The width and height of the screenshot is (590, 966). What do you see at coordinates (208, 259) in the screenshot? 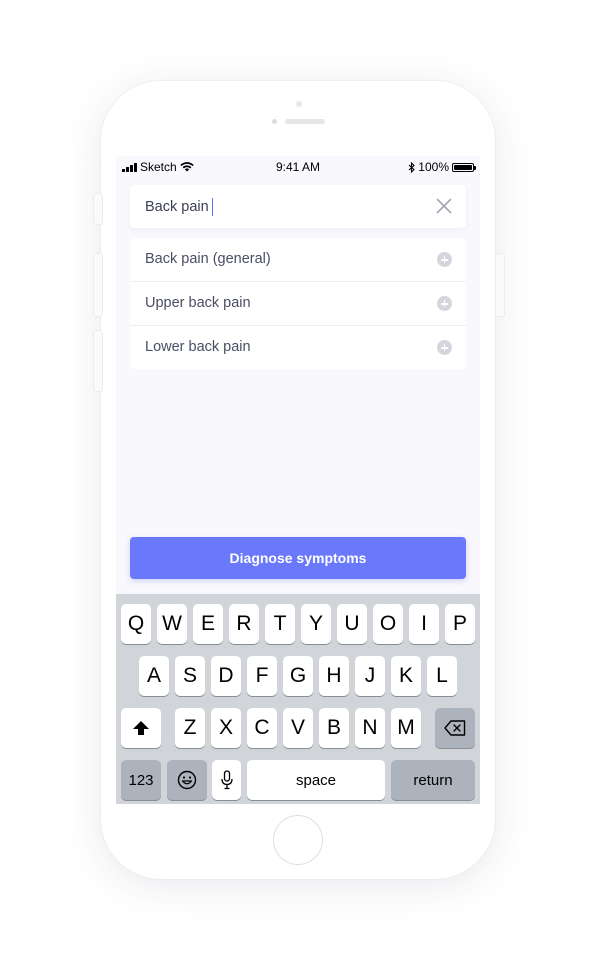
I see `suggestion-label: Back pain (general)` at bounding box center [208, 259].